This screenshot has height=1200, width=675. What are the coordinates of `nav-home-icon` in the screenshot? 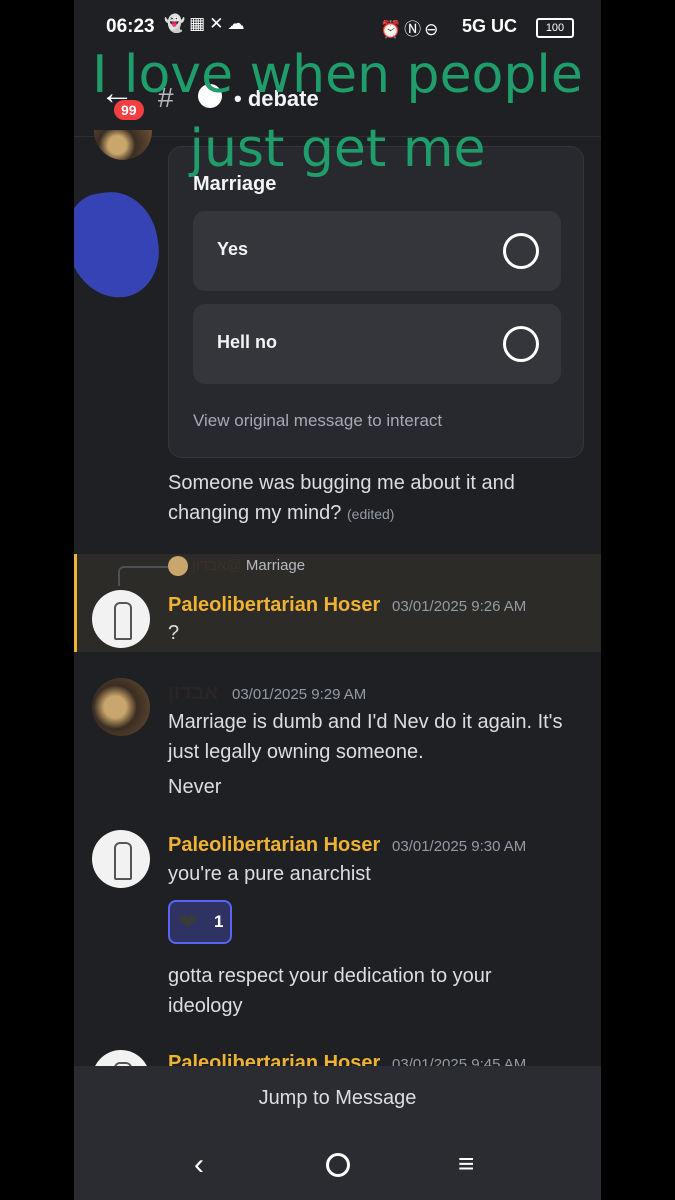 It's located at (338, 1165).